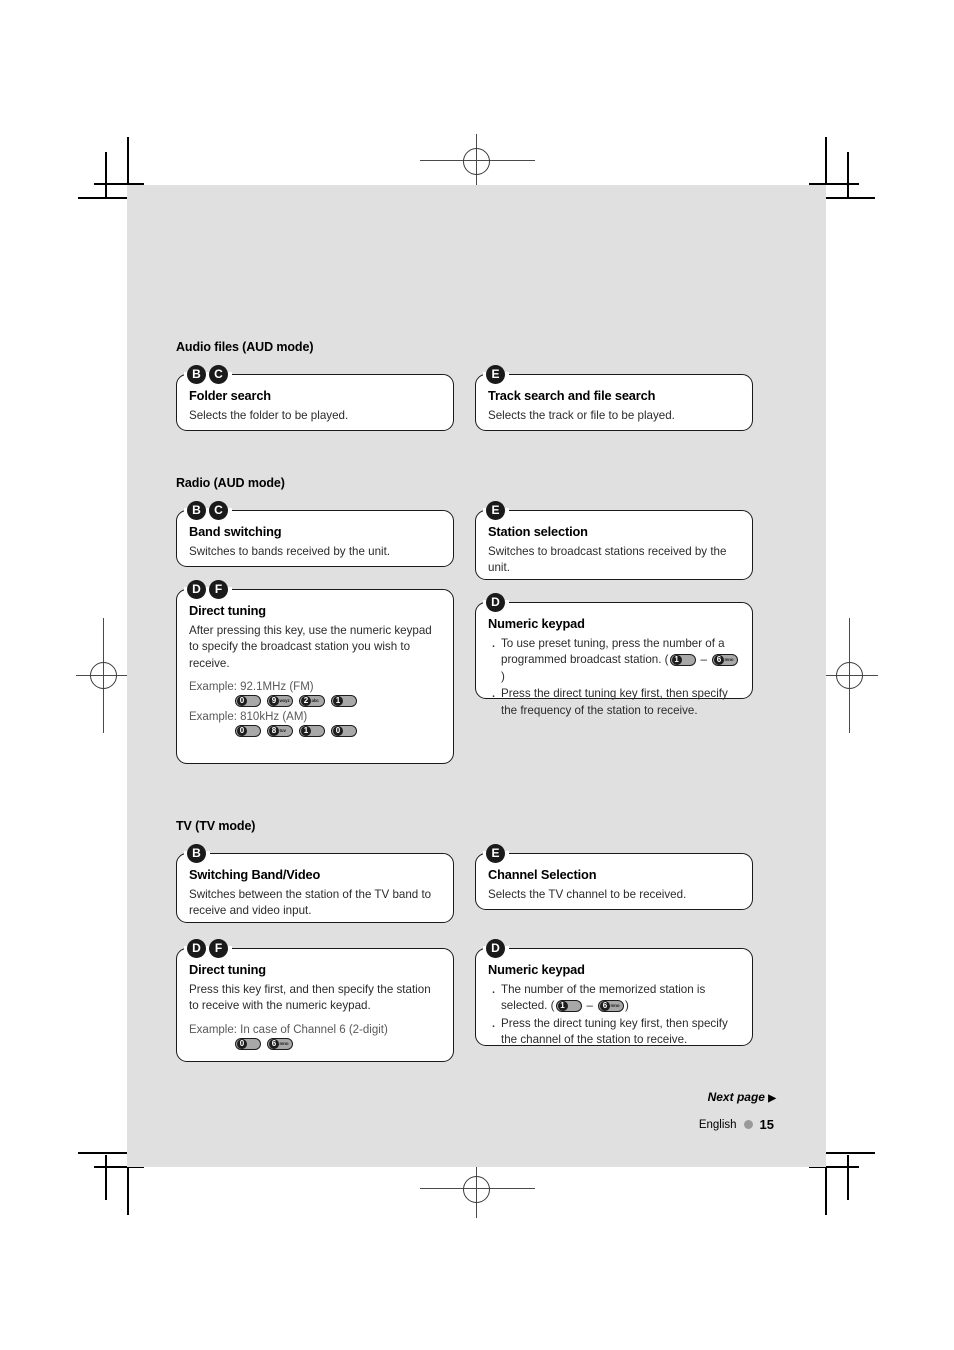 Image resolution: width=954 pixels, height=1350 pixels. Describe the element at coordinates (227, 969) in the screenshot. I see `callout-title: Direct tuning` at that location.